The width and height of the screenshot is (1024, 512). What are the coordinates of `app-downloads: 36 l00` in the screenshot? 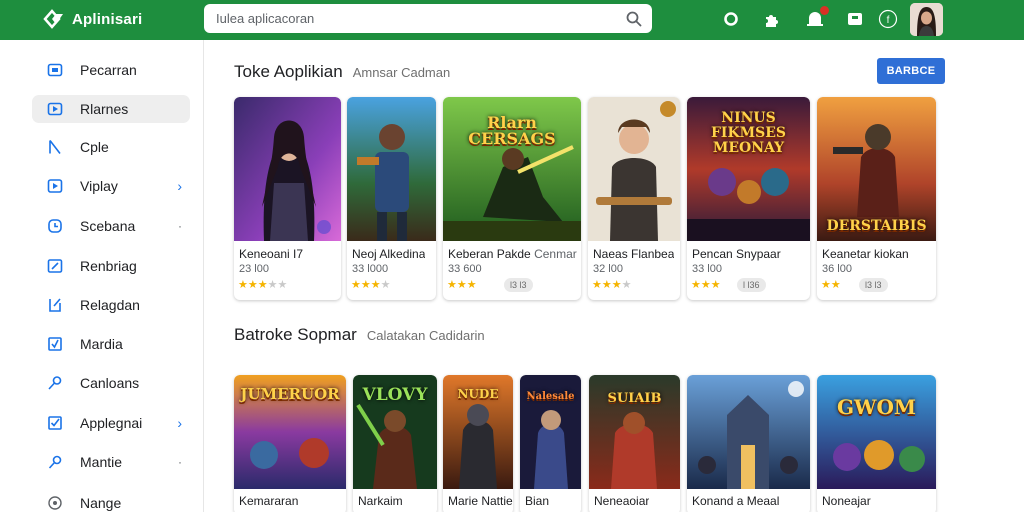 It's located at (837, 269).